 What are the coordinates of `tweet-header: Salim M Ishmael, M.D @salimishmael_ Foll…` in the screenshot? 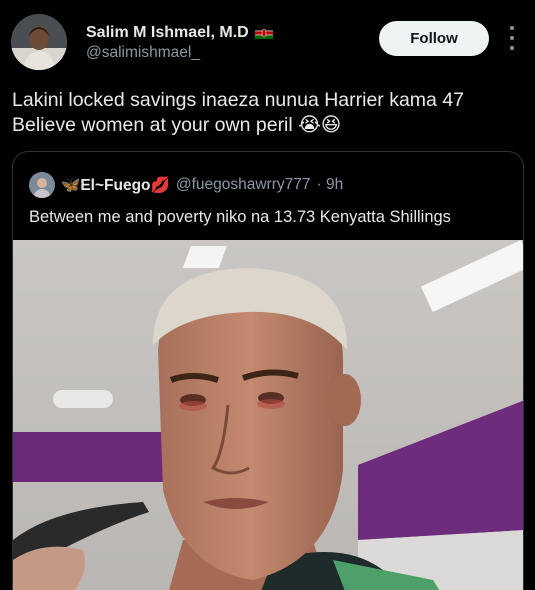 It's located at (267, 40).